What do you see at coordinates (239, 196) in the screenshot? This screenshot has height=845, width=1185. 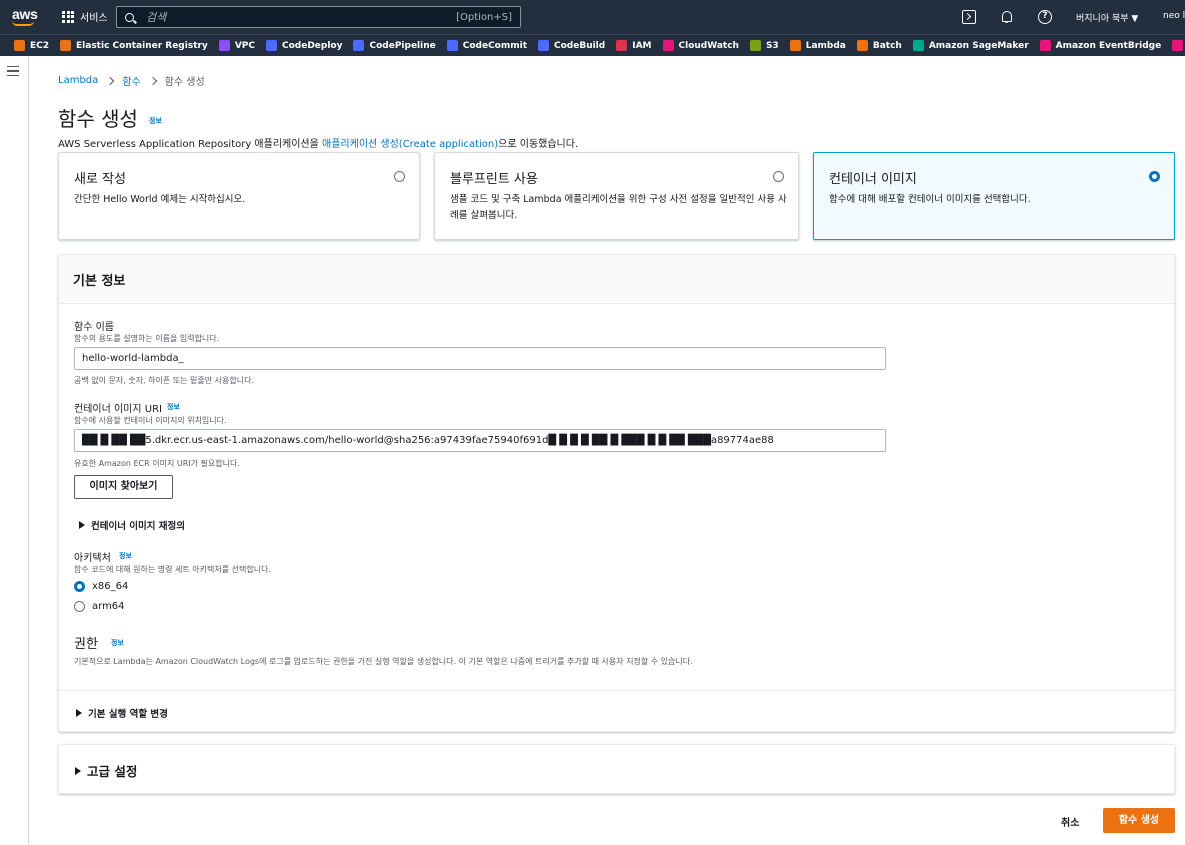 I see `option-author-from-scratch: 새로 작성 간단한 Hello World 예제는 시작하십시오.` at bounding box center [239, 196].